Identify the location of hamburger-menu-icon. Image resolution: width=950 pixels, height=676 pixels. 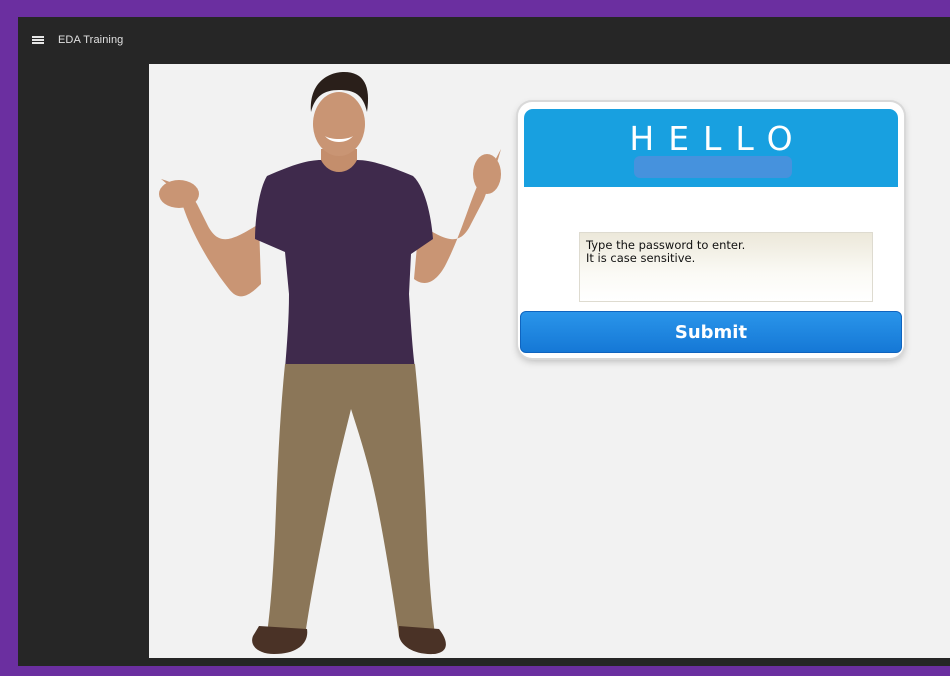
(38, 40).